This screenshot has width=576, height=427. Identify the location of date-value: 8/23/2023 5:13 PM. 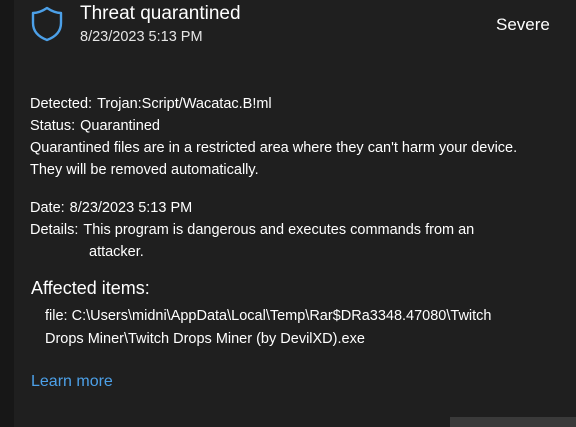
(131, 208).